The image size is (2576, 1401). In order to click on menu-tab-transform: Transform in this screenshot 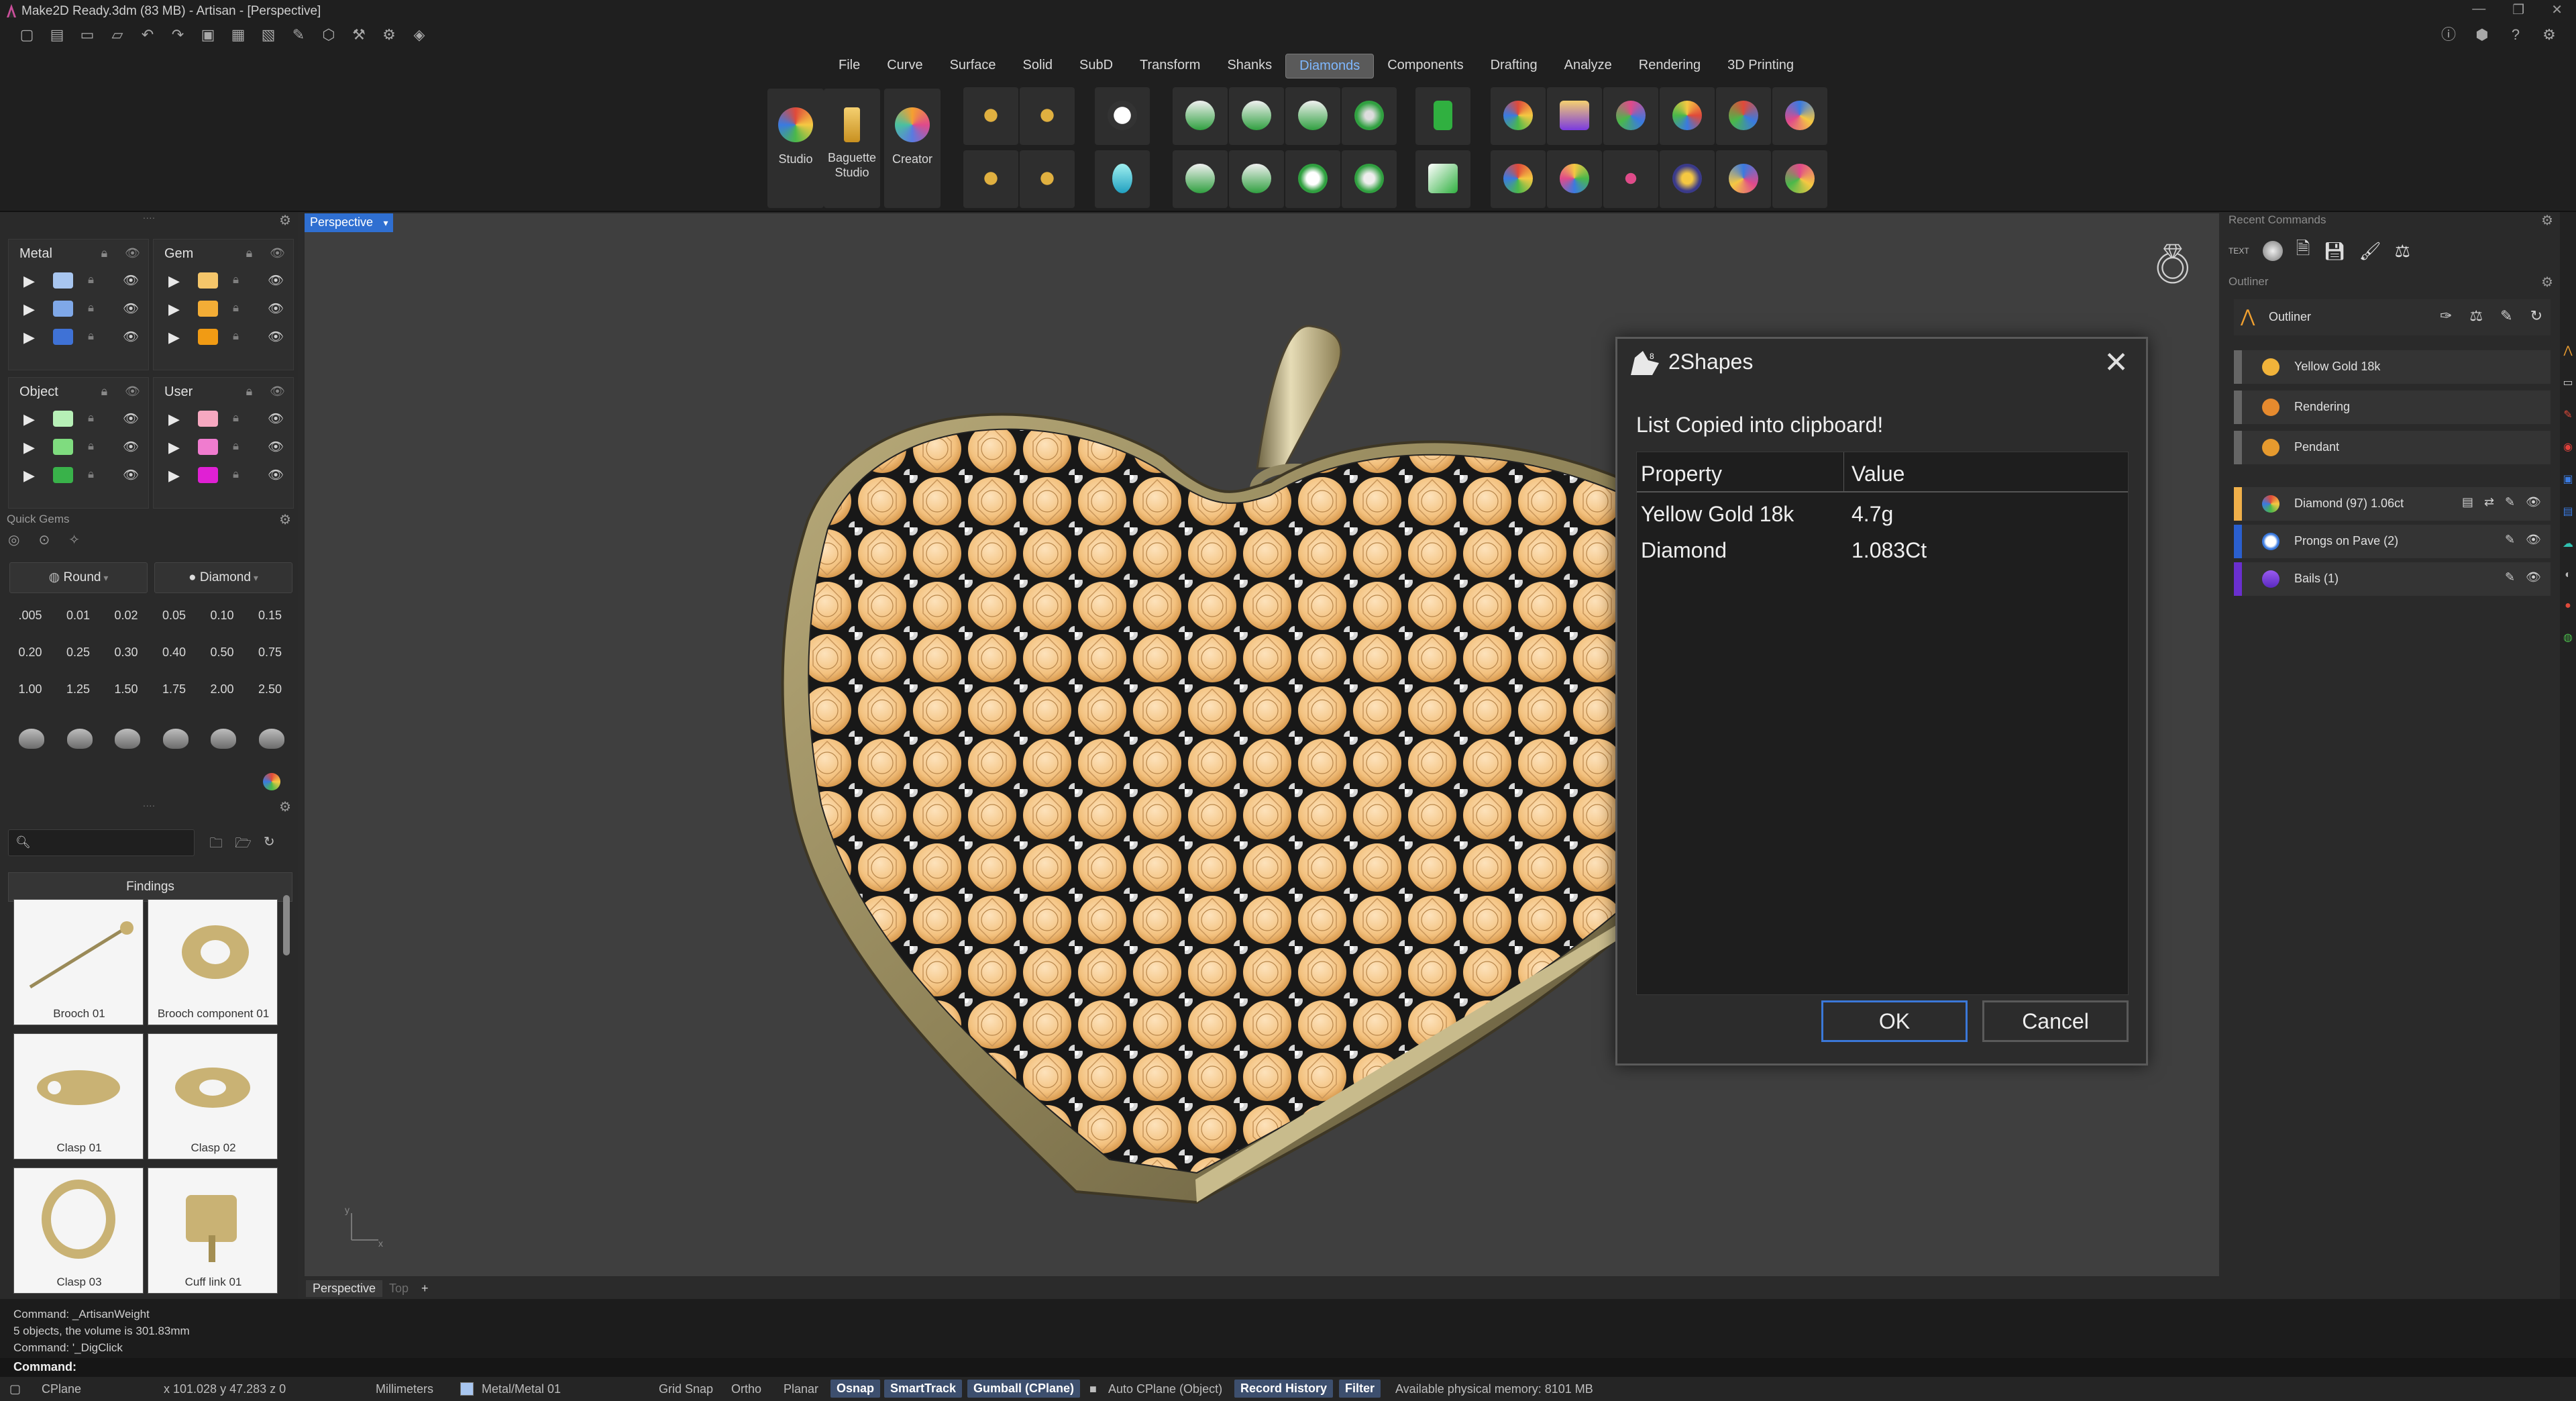, I will do `click(1170, 66)`.